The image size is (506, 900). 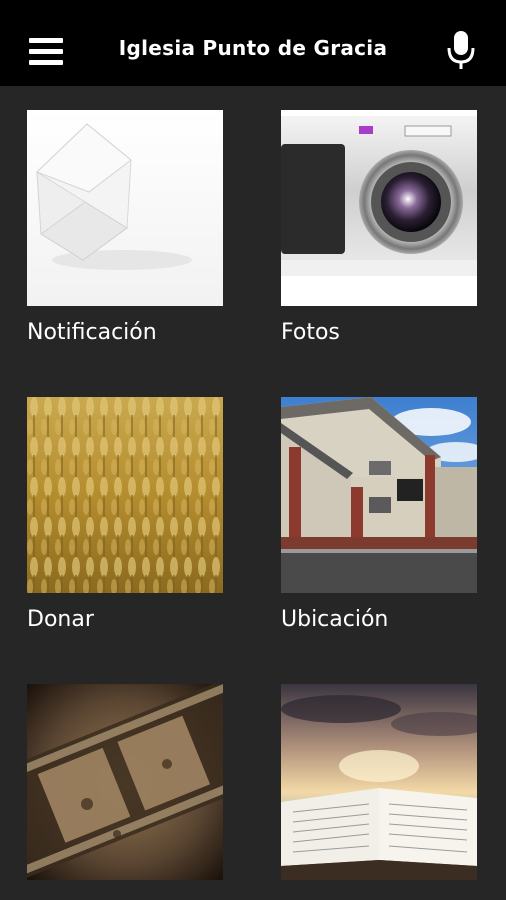 What do you see at coordinates (46, 52) in the screenshot?
I see `hamburger-menu-icon` at bounding box center [46, 52].